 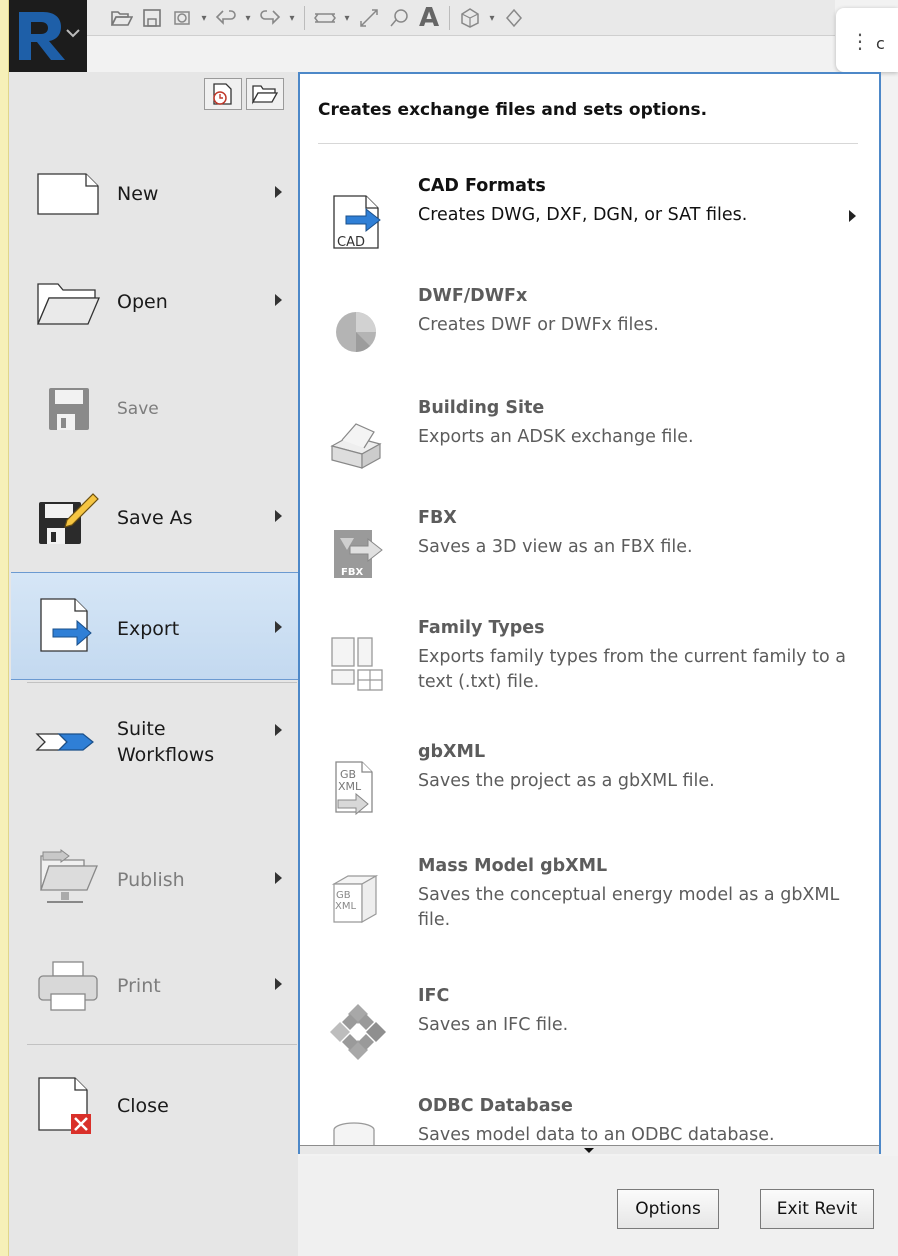 I want to click on export-item-title: IFC, so click(x=434, y=996).